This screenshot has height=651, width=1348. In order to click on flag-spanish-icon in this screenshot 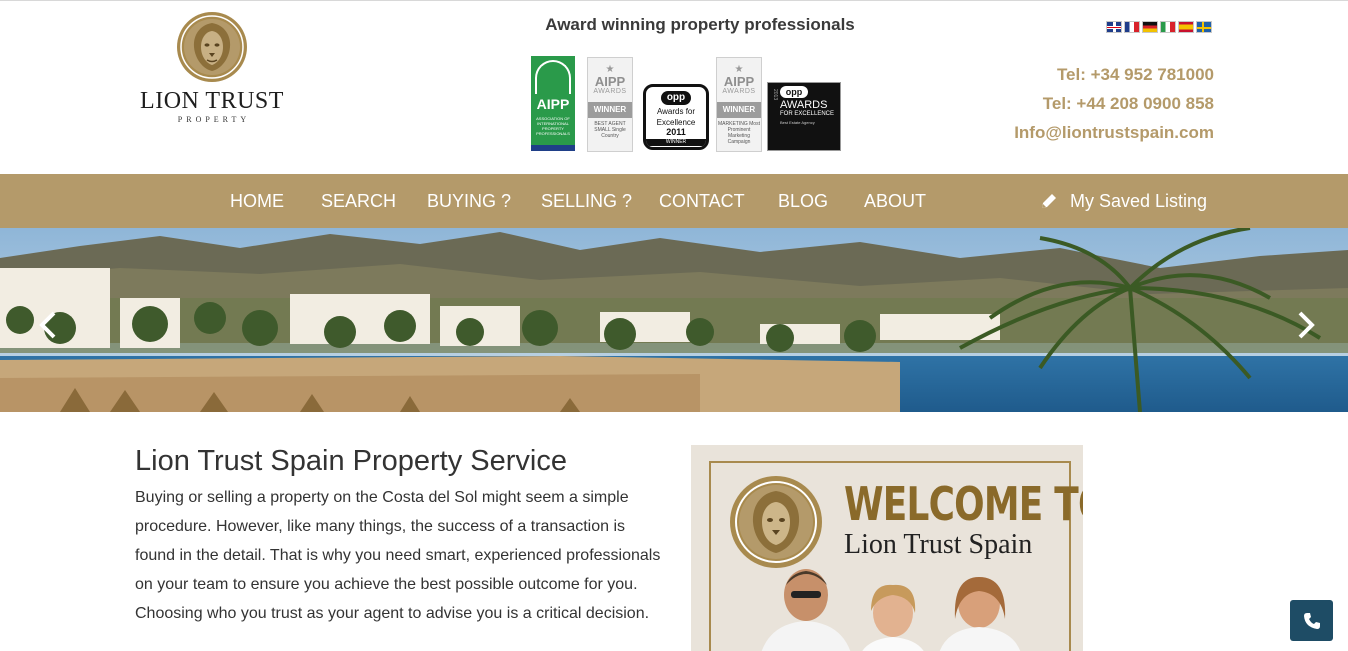, I will do `click(1186, 27)`.